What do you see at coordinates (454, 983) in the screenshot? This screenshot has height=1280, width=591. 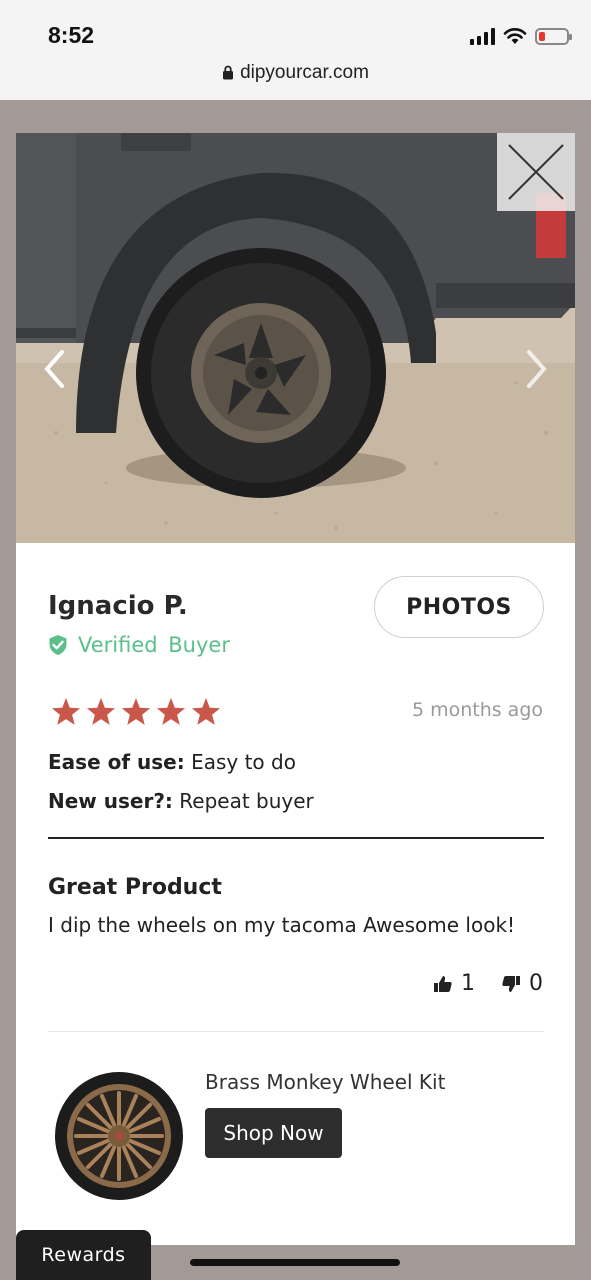 I see `thumbs-up-button: 1` at bounding box center [454, 983].